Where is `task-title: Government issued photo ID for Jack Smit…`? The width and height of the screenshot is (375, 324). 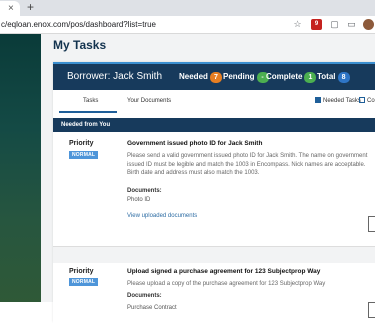 task-title: Government issued photo ID for Jack Smit… is located at coordinates (195, 143).